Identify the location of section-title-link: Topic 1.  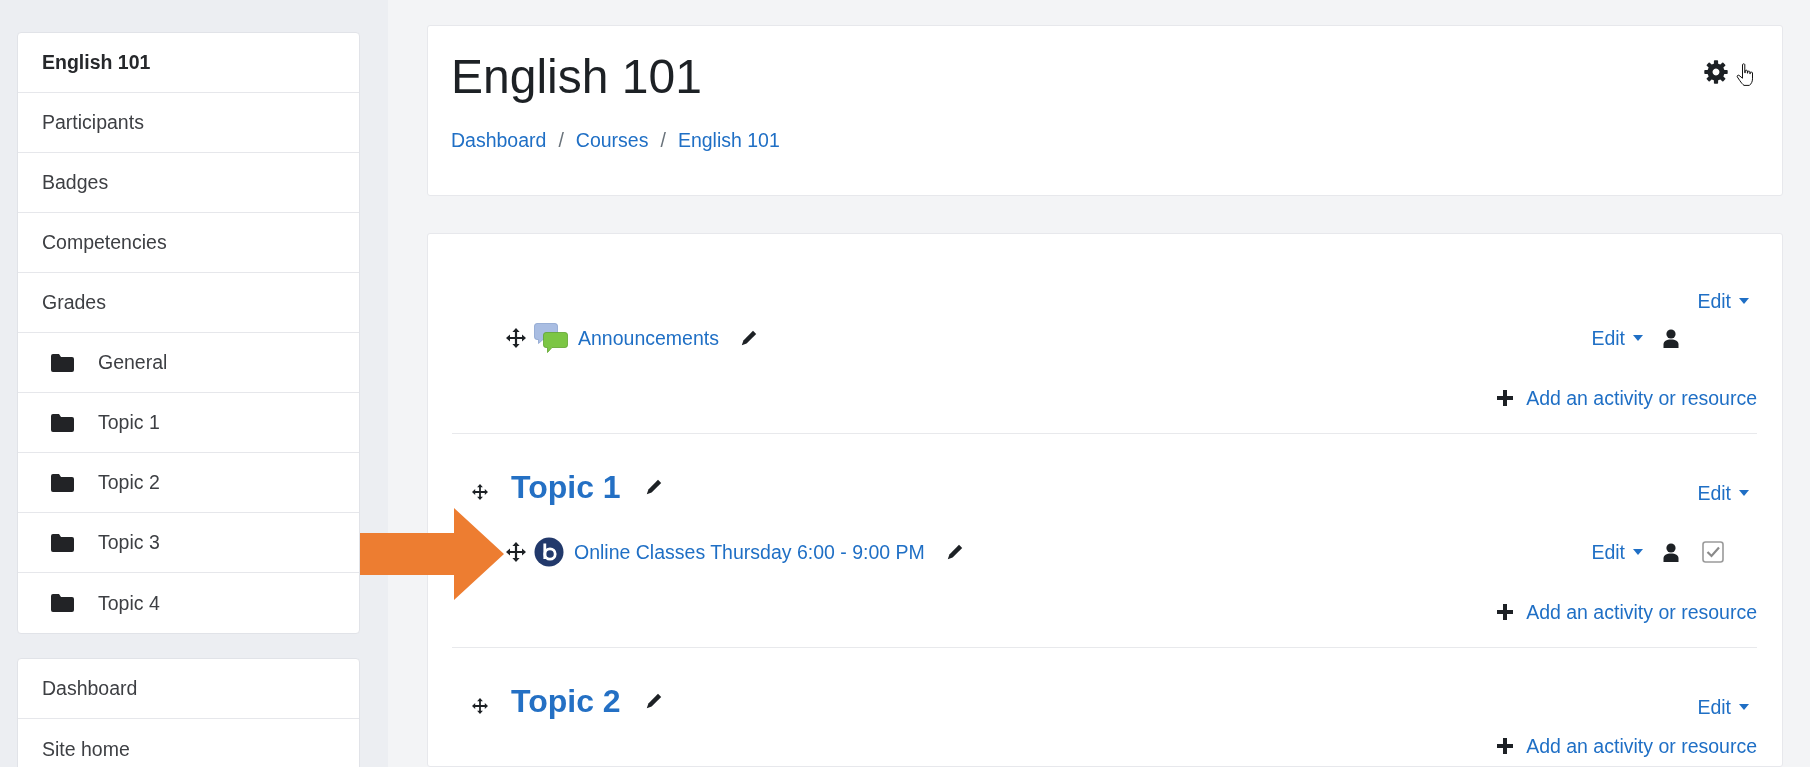
(566, 487).